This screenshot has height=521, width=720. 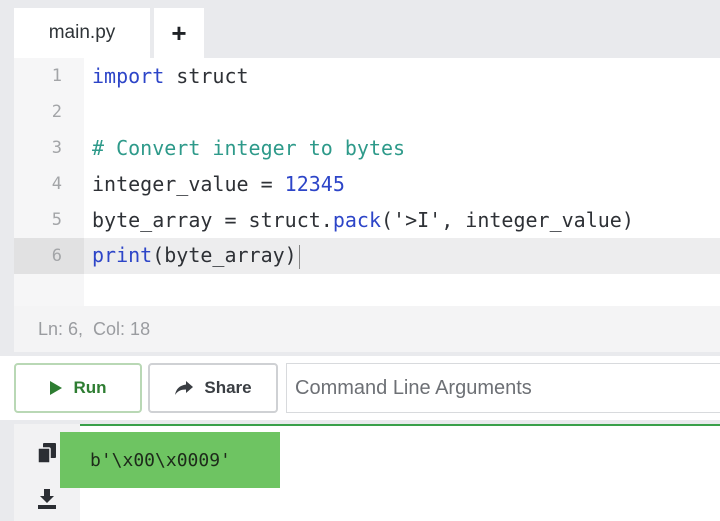 I want to click on code-token: import, so click(x=128, y=76).